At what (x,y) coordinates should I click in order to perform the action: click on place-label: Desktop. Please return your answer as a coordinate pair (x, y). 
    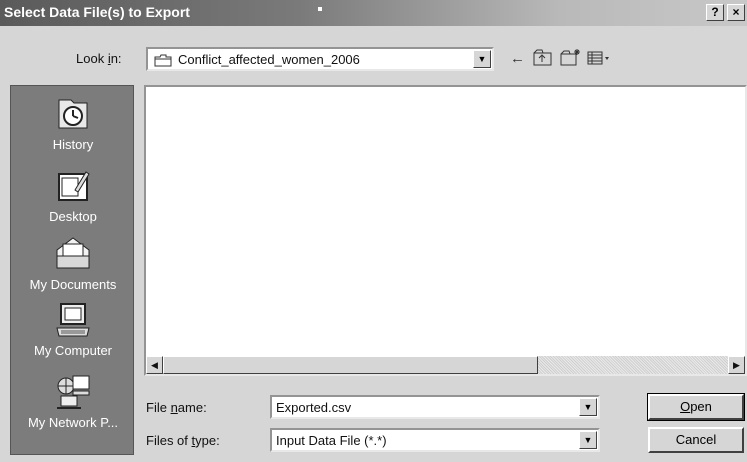
    Looking at the image, I should click on (73, 216).